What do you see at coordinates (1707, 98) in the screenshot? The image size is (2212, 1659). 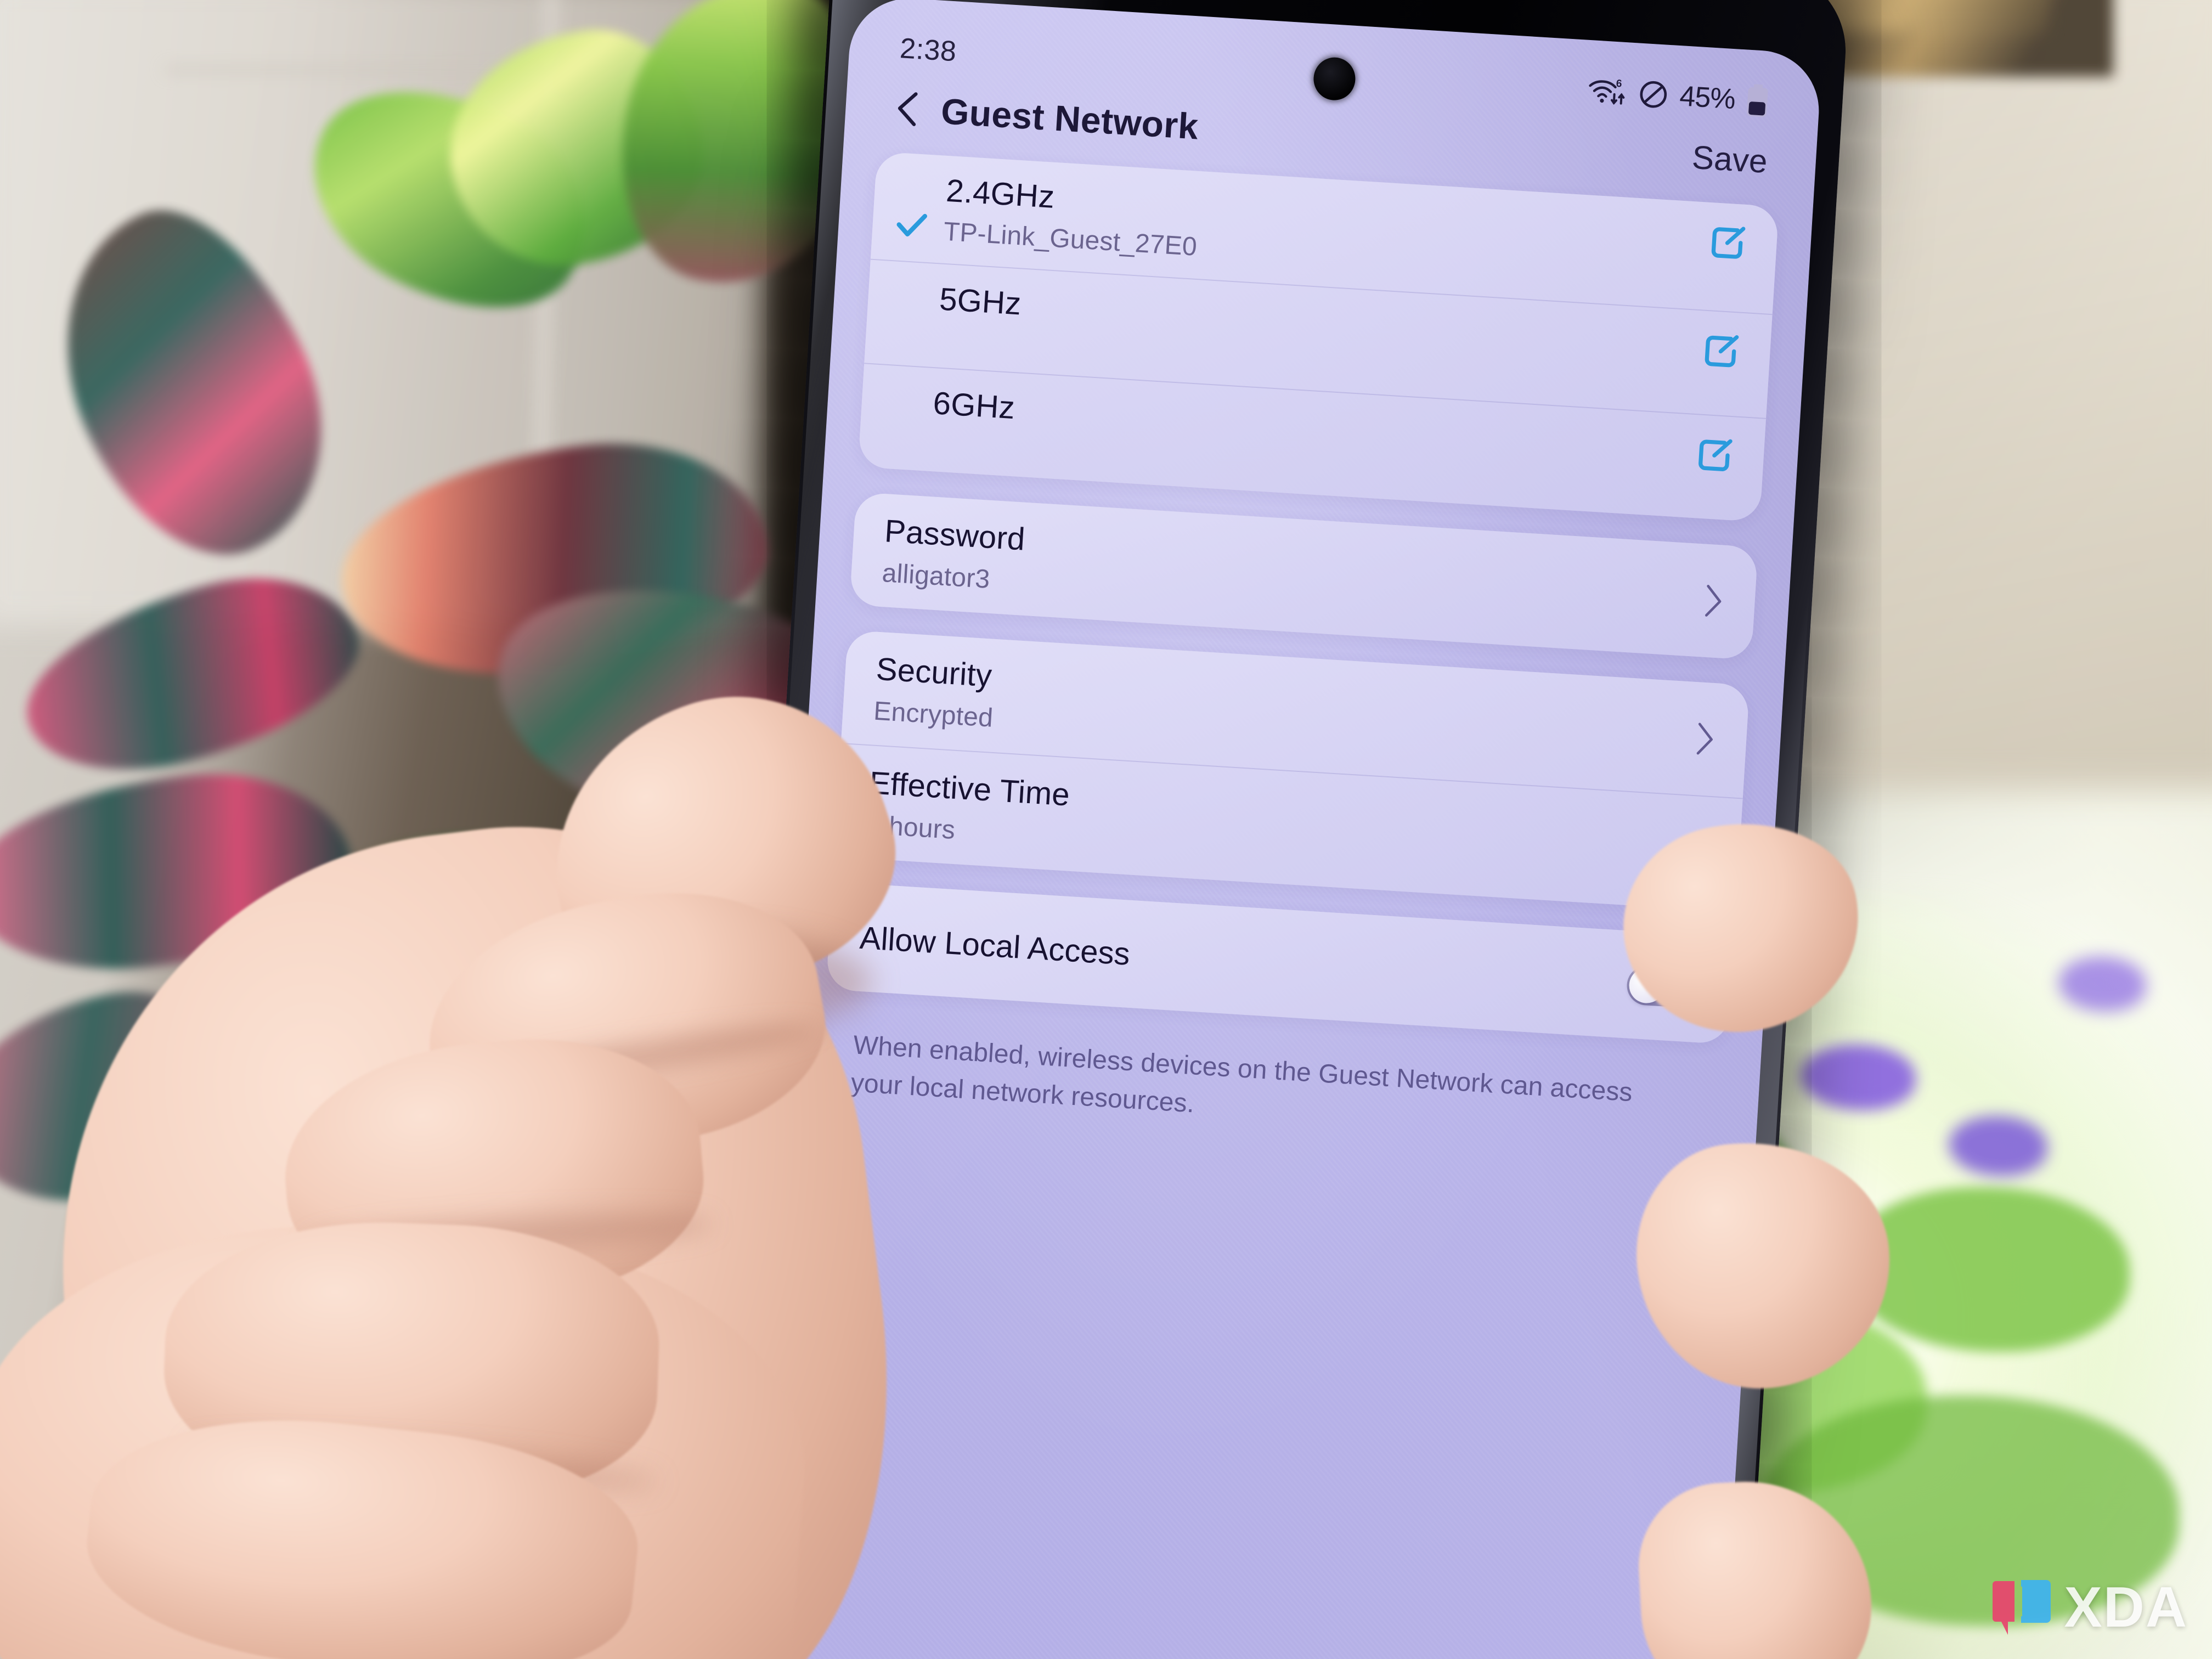 I see `battery-percent-label: 45%` at bounding box center [1707, 98].